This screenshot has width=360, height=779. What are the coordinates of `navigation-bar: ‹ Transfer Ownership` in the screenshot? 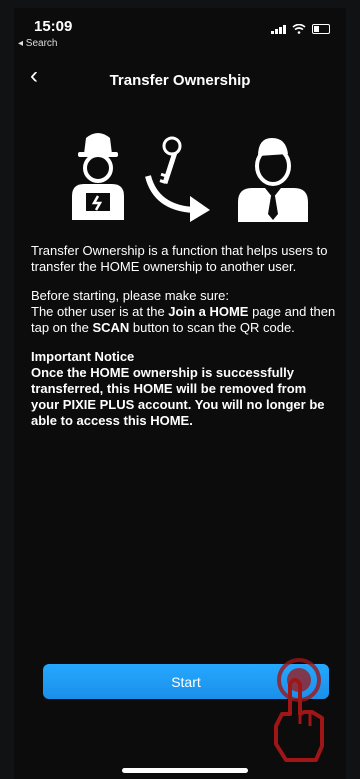 It's located at (180, 80).